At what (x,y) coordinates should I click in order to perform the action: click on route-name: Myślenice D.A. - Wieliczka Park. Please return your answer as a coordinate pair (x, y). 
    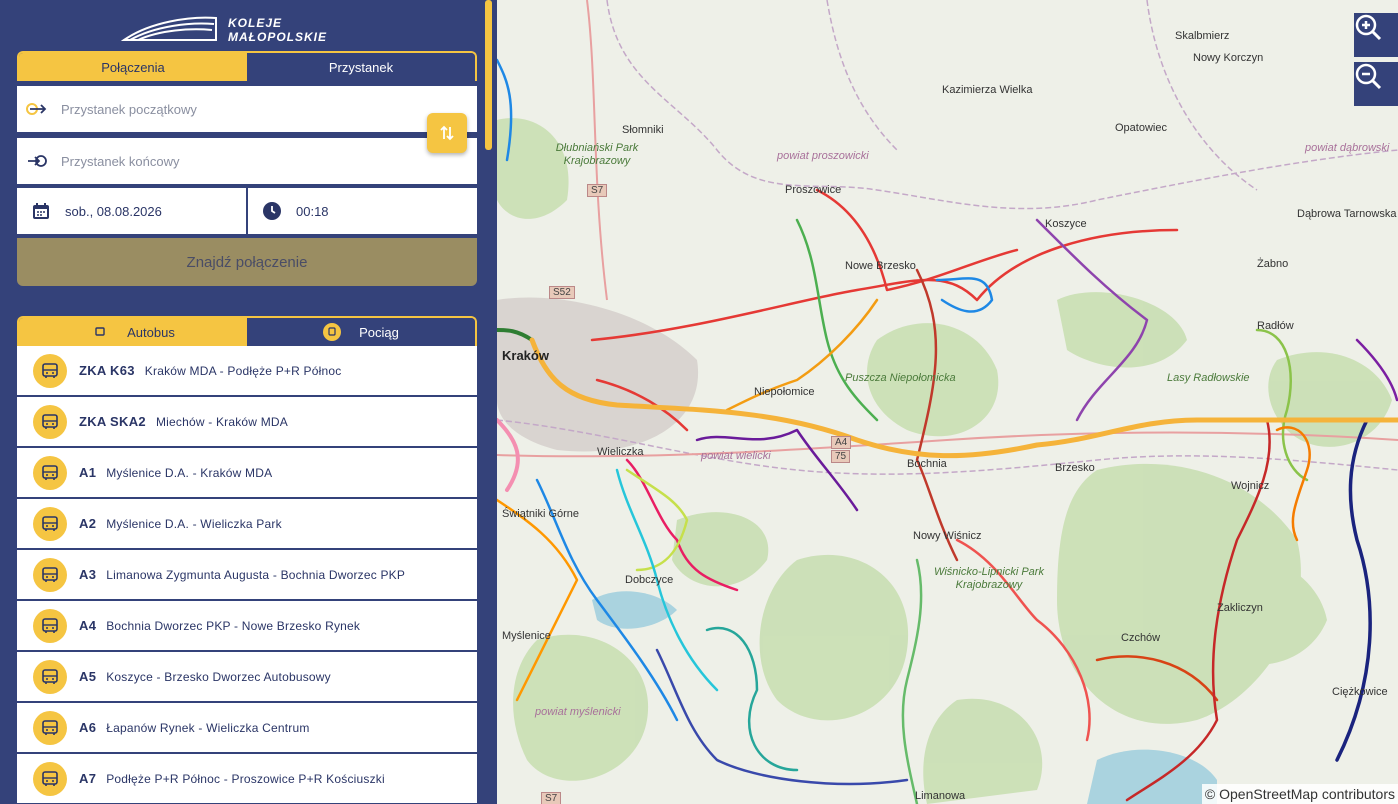
    Looking at the image, I should click on (194, 523).